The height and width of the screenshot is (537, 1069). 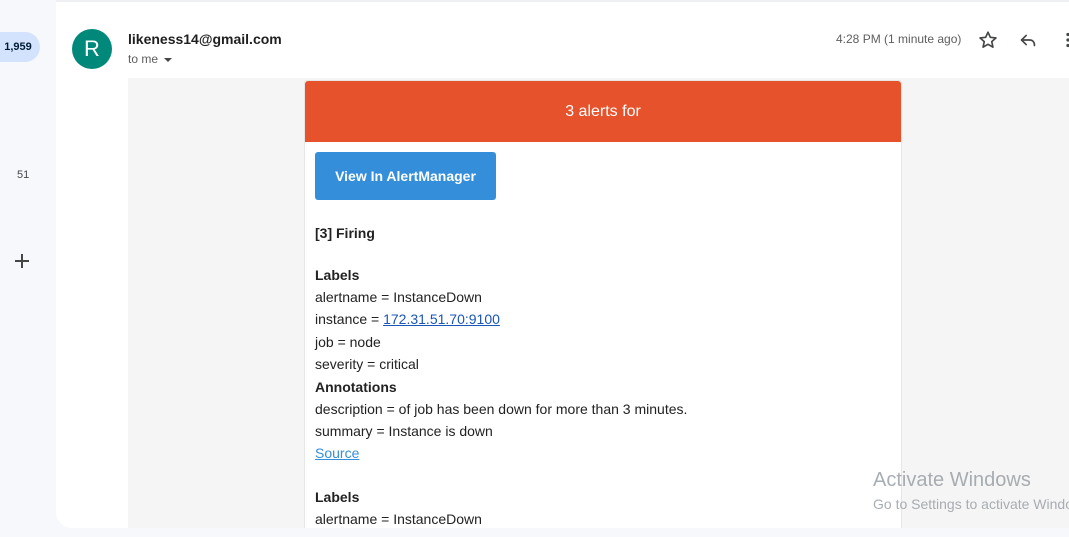 I want to click on labels-heading-2: Labels, so click(x=337, y=496).